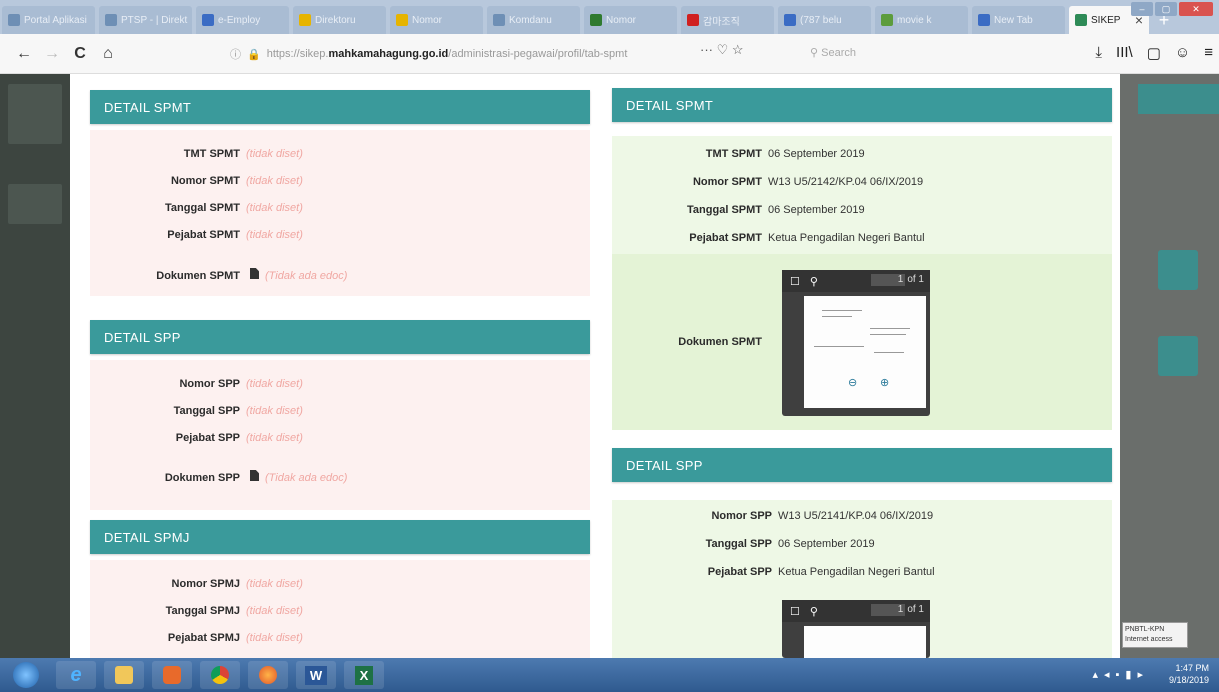 This screenshot has width=1219, height=692. I want to click on word-taskbar-button: W, so click(316, 675).